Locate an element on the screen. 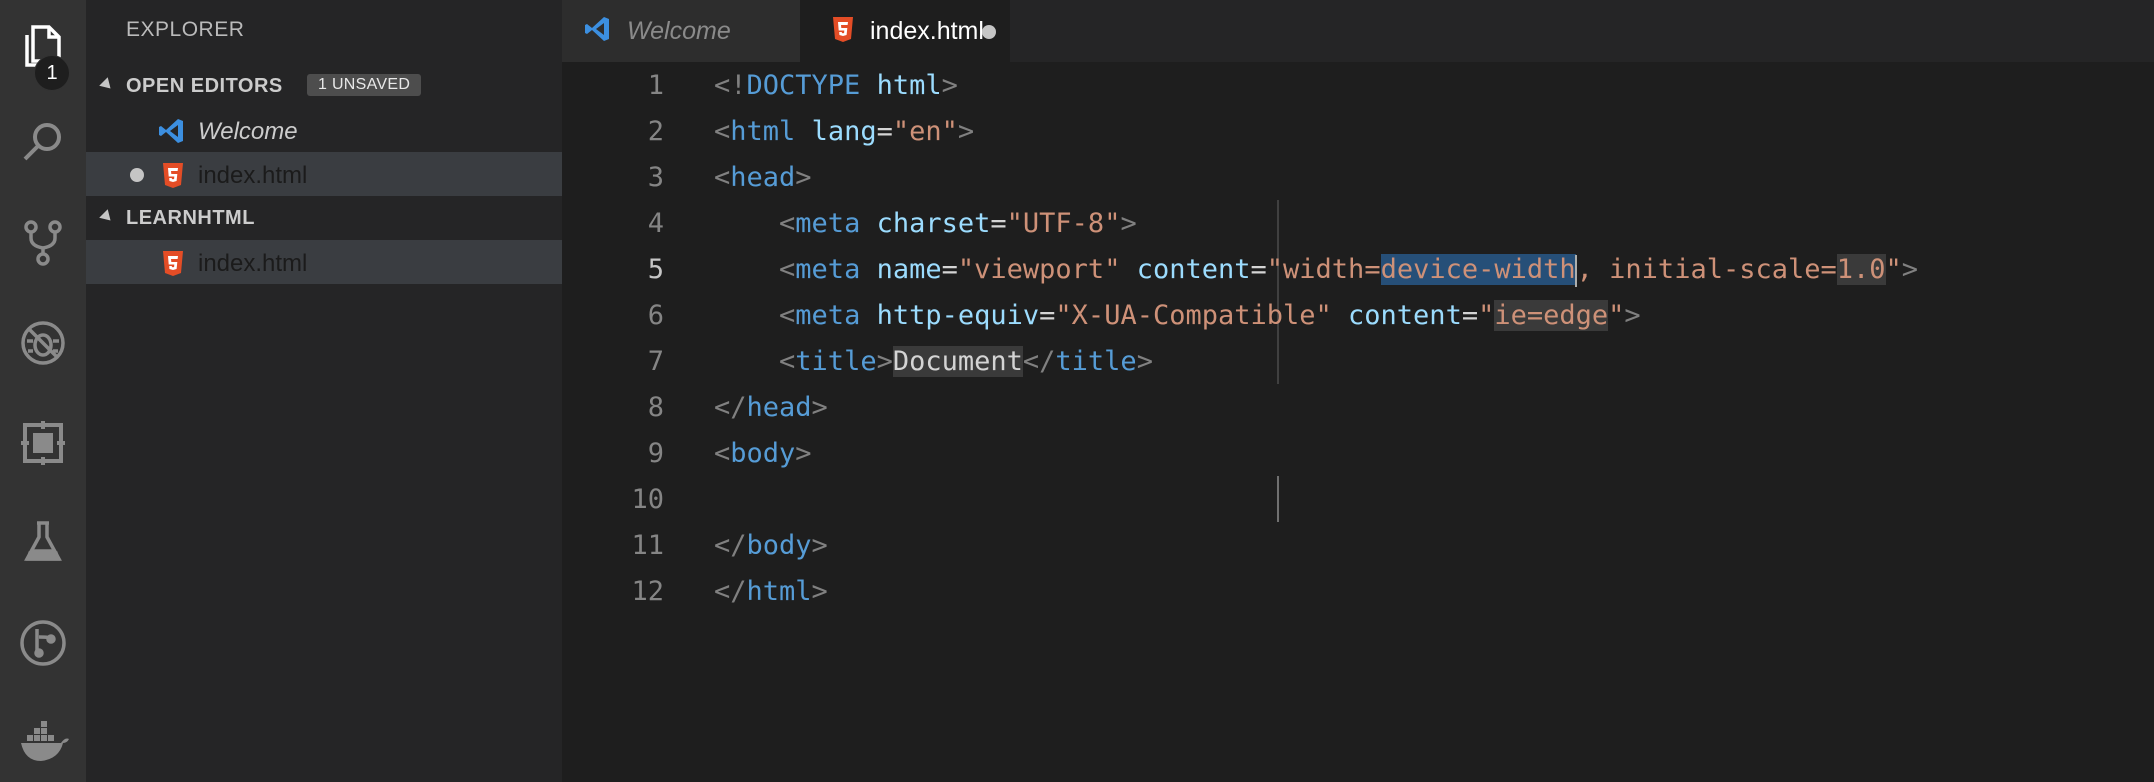 This screenshot has height=782, width=2154. code-text: </head> is located at coordinates (771, 407).